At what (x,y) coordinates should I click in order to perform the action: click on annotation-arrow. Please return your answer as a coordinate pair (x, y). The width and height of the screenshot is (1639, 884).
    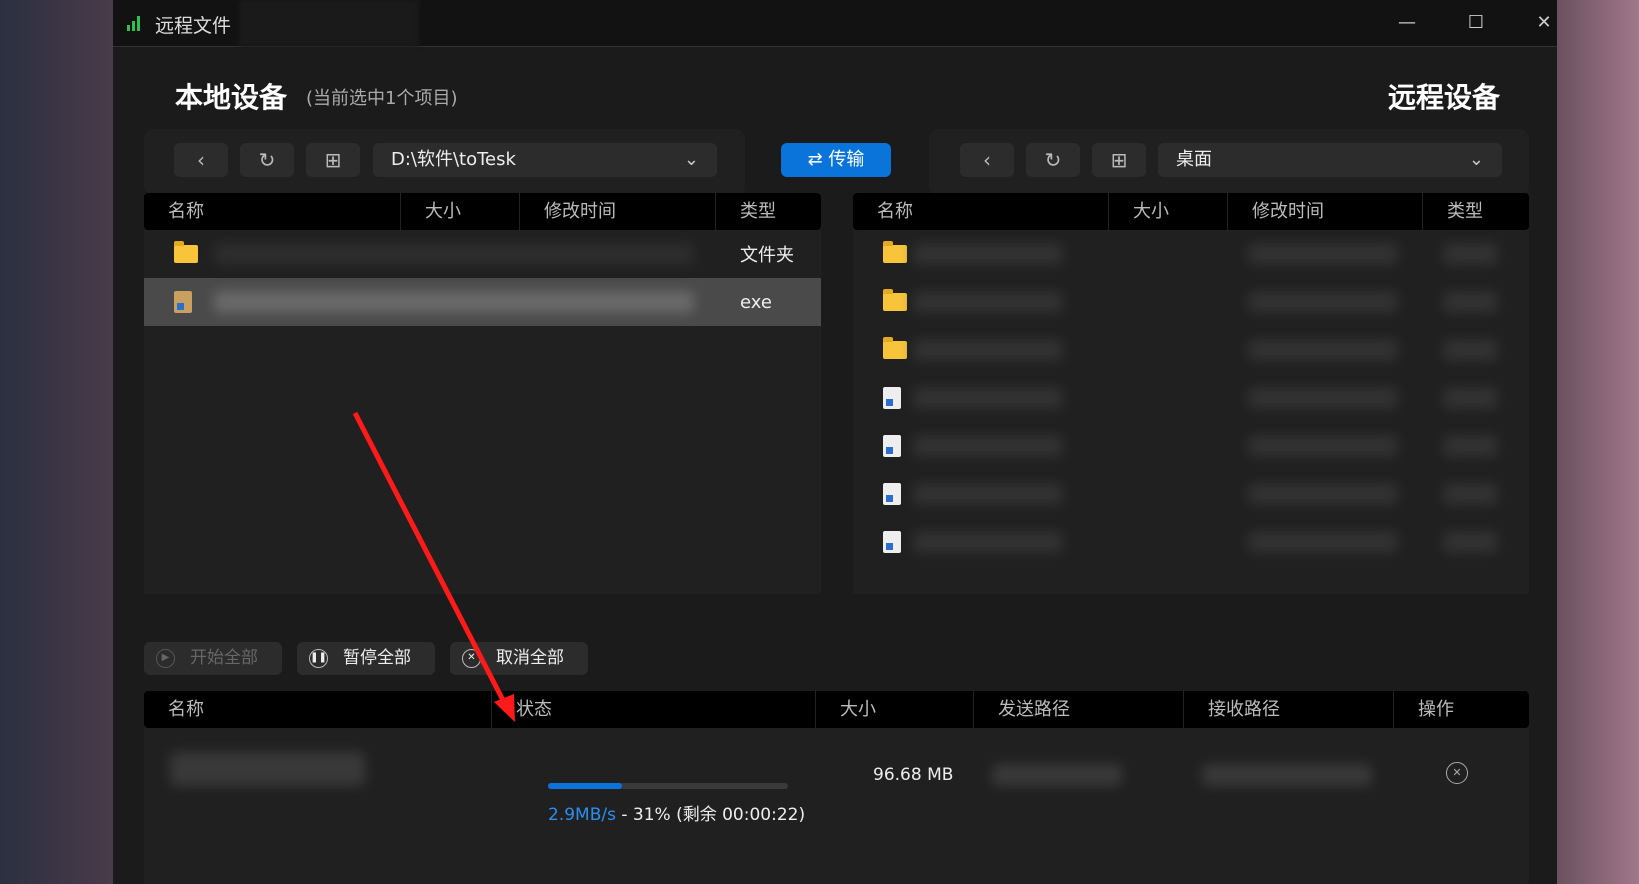
    Looking at the image, I should click on (433, 566).